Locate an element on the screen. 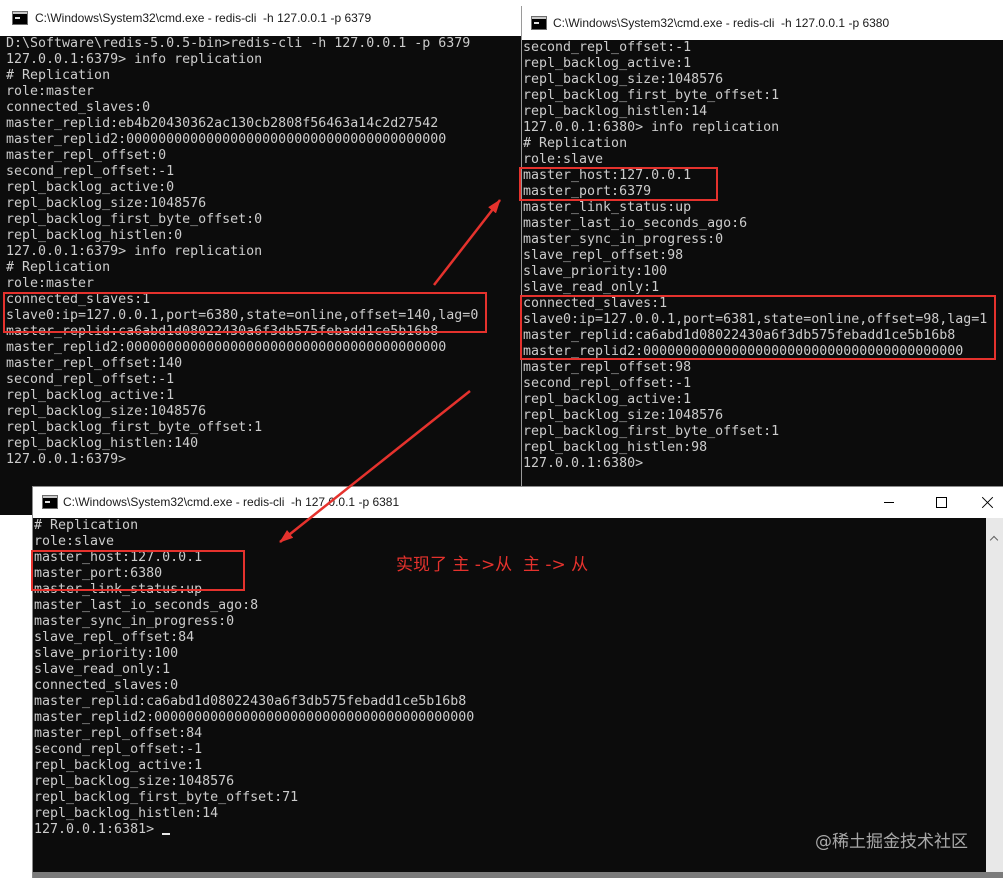 This screenshot has width=1003, height=878. console-line: master_repl_offset:0 is located at coordinates (268, 156).